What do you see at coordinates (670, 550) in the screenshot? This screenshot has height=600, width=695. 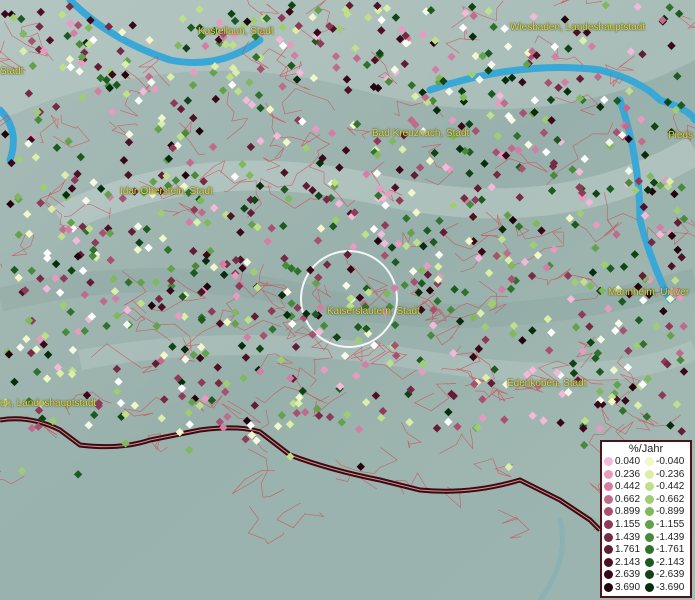 I see `legend-value-negative: -1.761` at bounding box center [670, 550].